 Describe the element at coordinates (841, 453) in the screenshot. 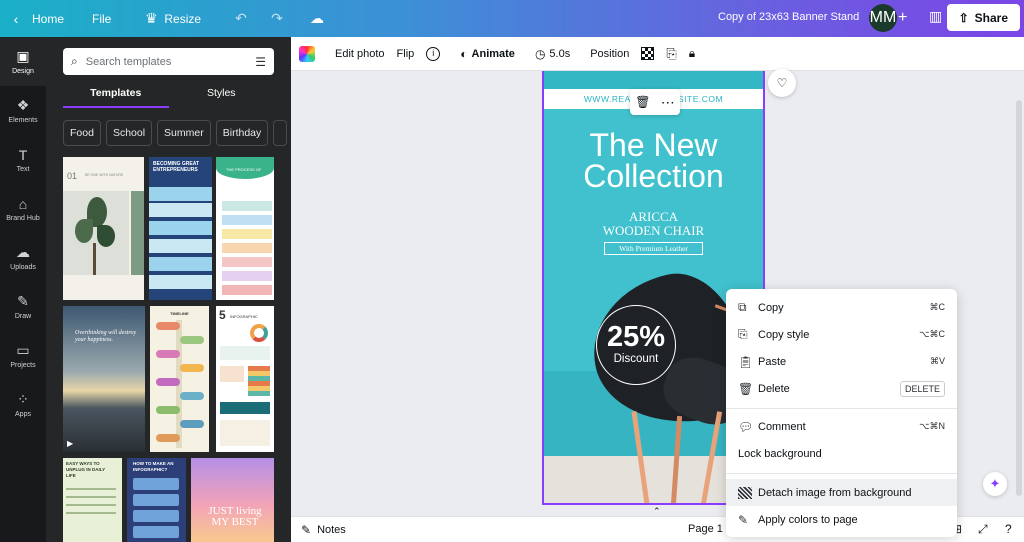

I see `menu-item-lock-background: Lock background` at that location.